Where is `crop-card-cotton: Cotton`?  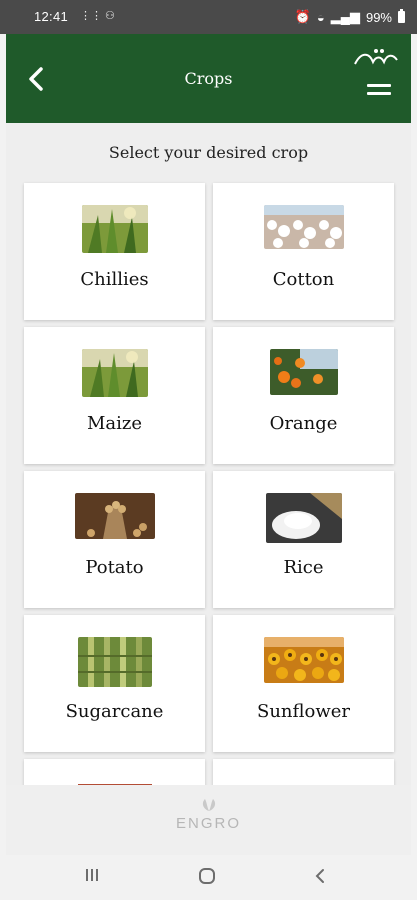 crop-card-cotton: Cotton is located at coordinates (303, 251).